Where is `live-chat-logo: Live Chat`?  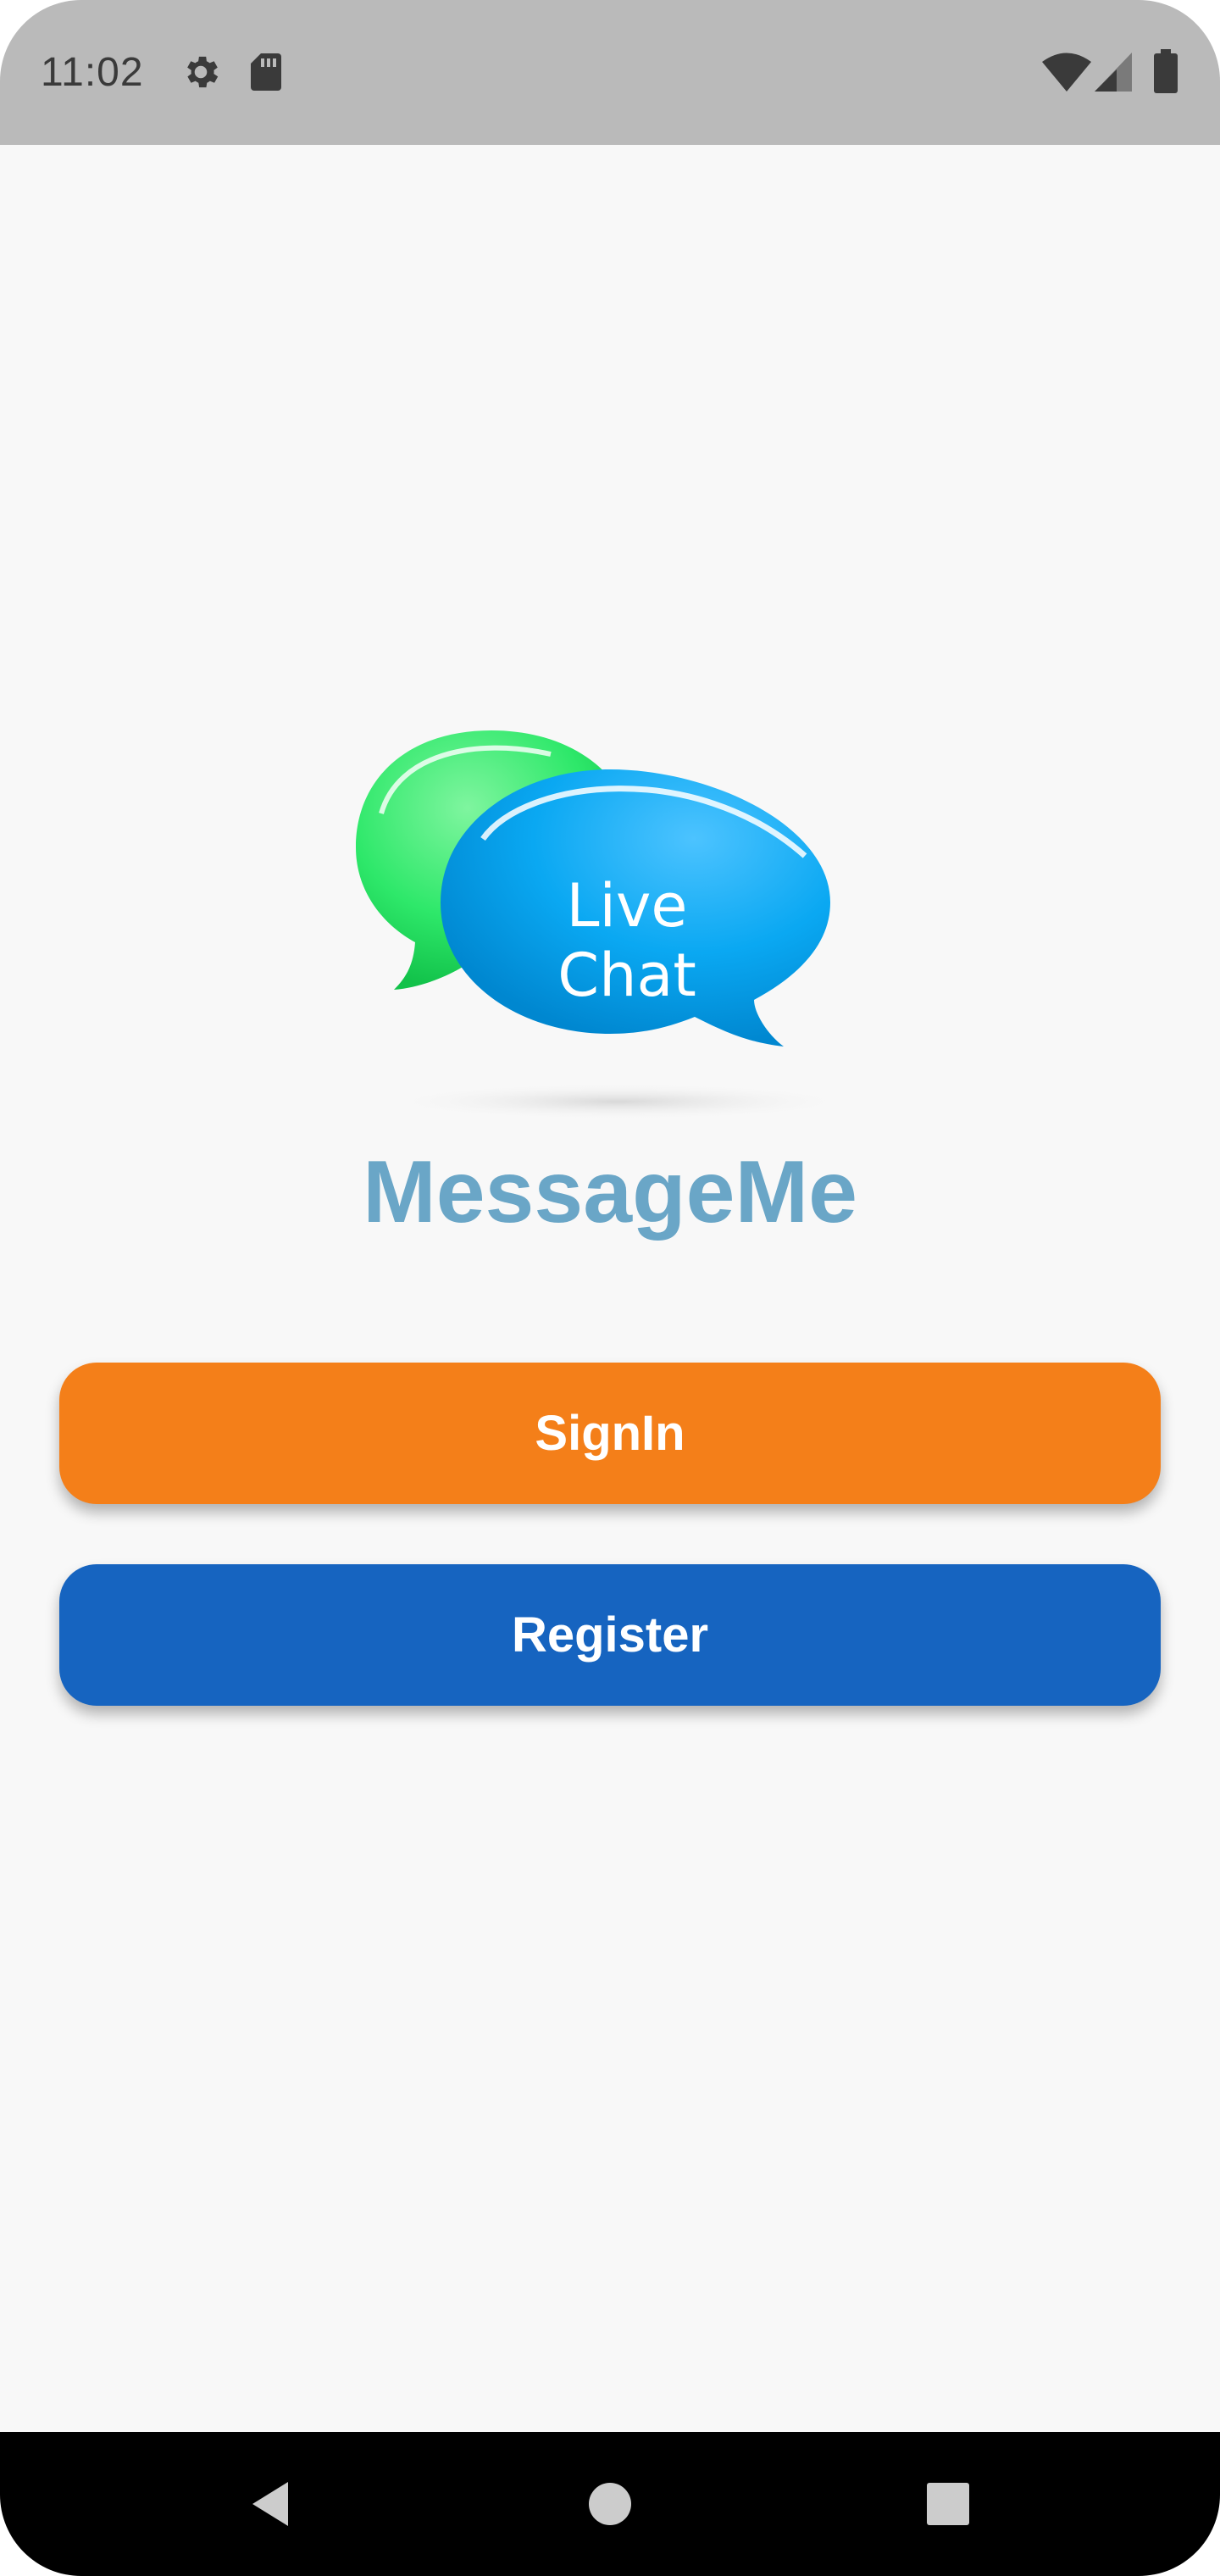 live-chat-logo: Live Chat is located at coordinates (618, 924).